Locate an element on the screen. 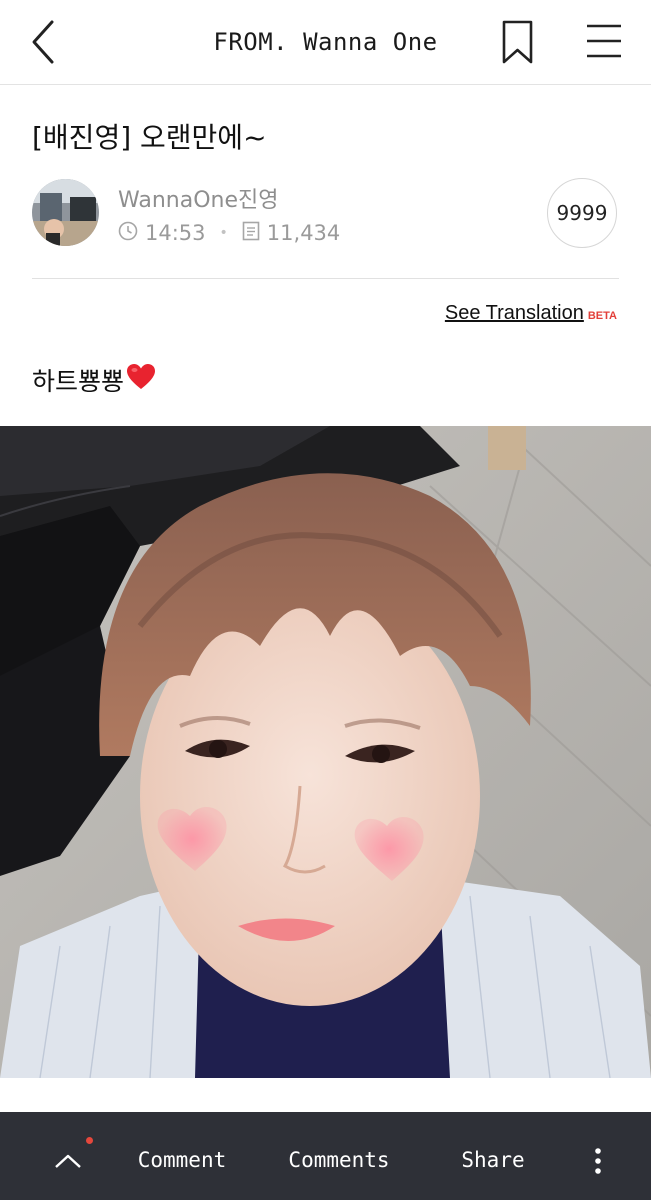 The height and width of the screenshot is (1200, 651). post-body: 하트뿅뿅 is located at coordinates (94, 380).